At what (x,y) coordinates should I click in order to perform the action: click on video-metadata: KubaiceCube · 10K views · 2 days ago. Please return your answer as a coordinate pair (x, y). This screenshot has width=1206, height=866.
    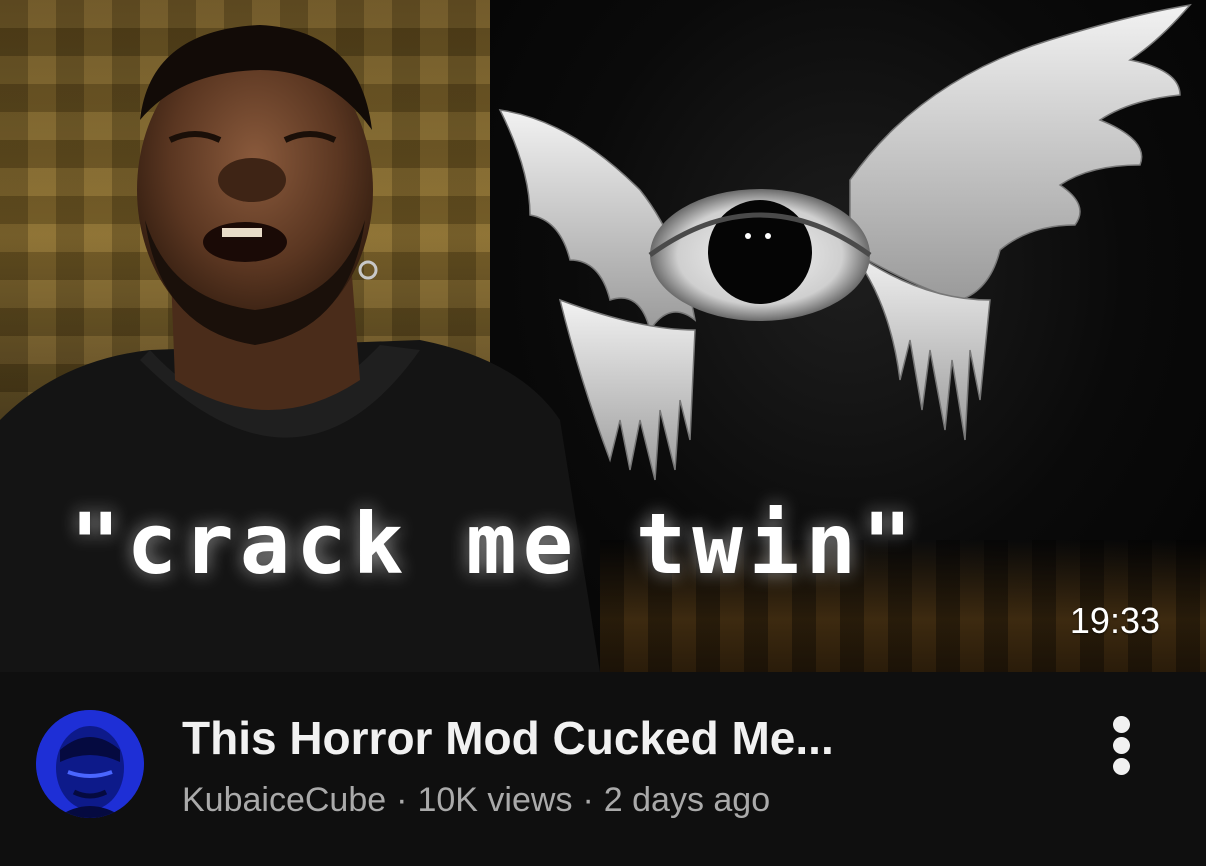
    Looking at the image, I should click on (476, 800).